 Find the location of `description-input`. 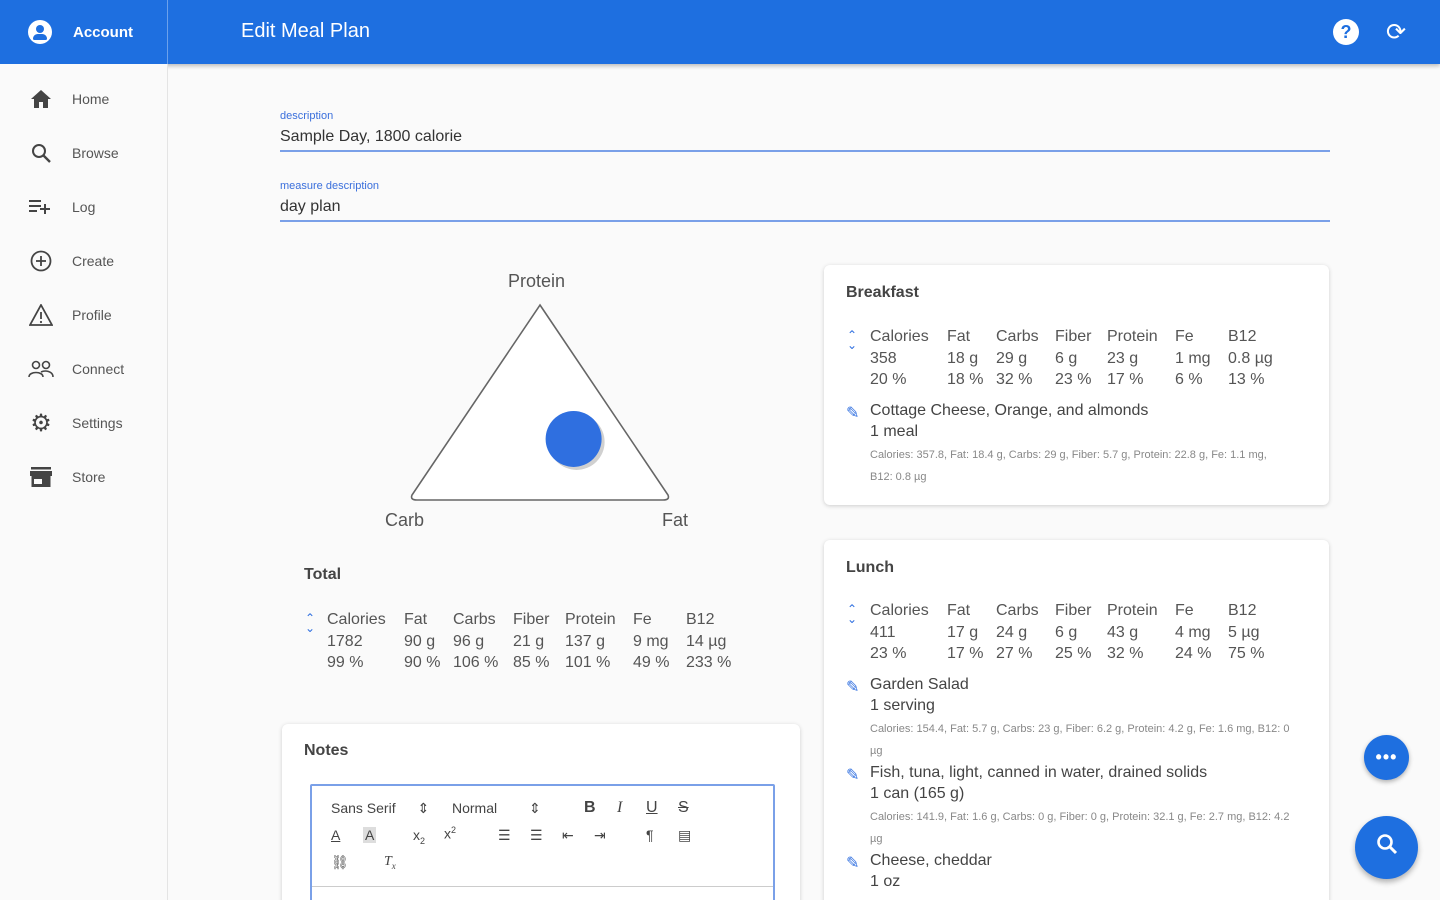

description-input is located at coordinates (805, 139).